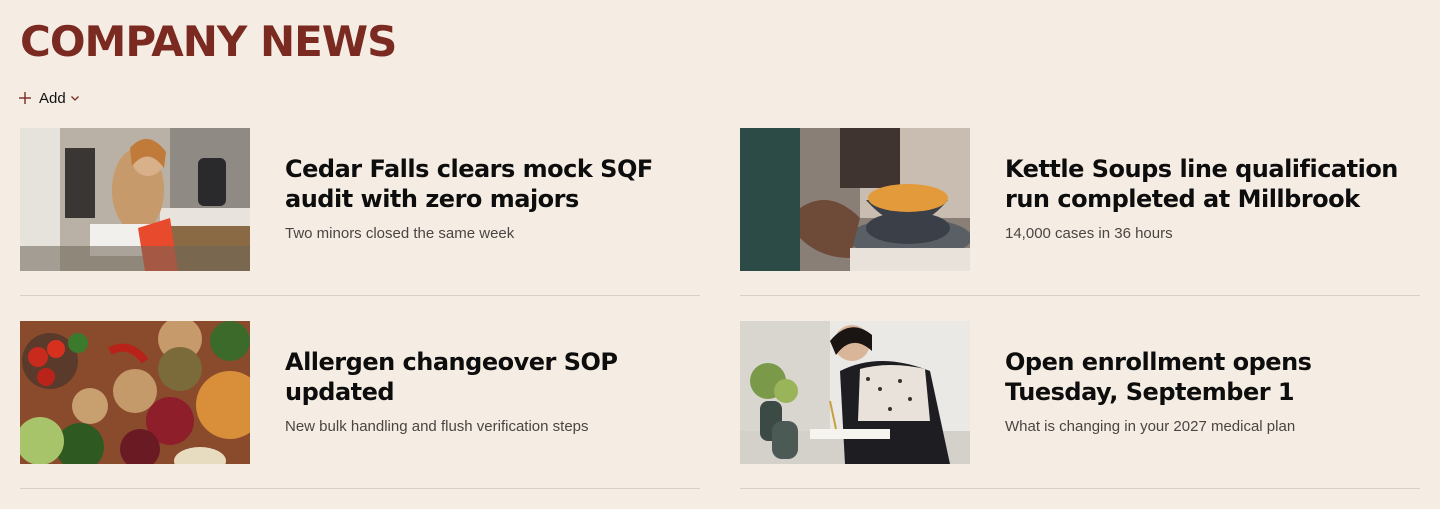  I want to click on news-headline: Allergen changeover SOP updated, so click(485, 377).